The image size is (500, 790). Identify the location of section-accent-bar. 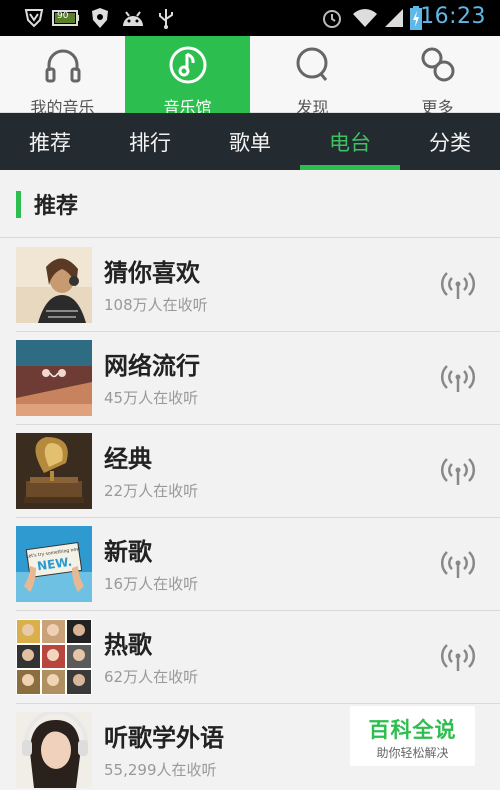
(18, 204).